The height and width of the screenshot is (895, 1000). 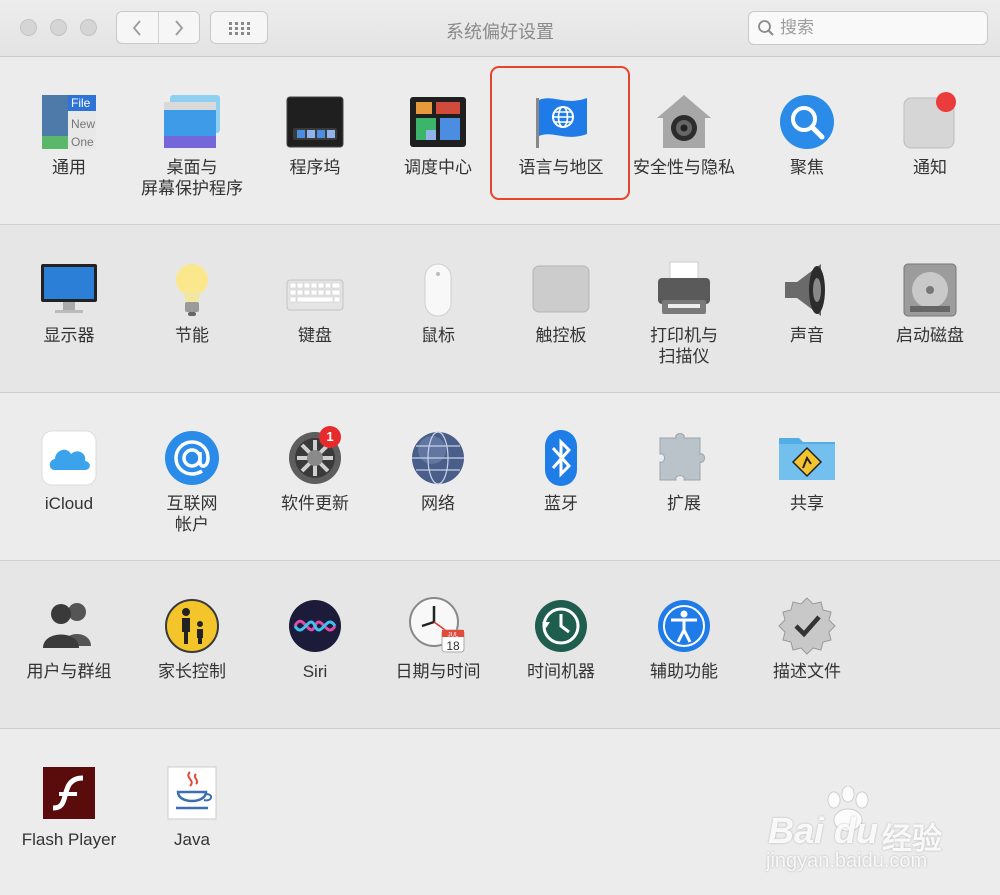 I want to click on pane-label: 节能, so click(x=192, y=335).